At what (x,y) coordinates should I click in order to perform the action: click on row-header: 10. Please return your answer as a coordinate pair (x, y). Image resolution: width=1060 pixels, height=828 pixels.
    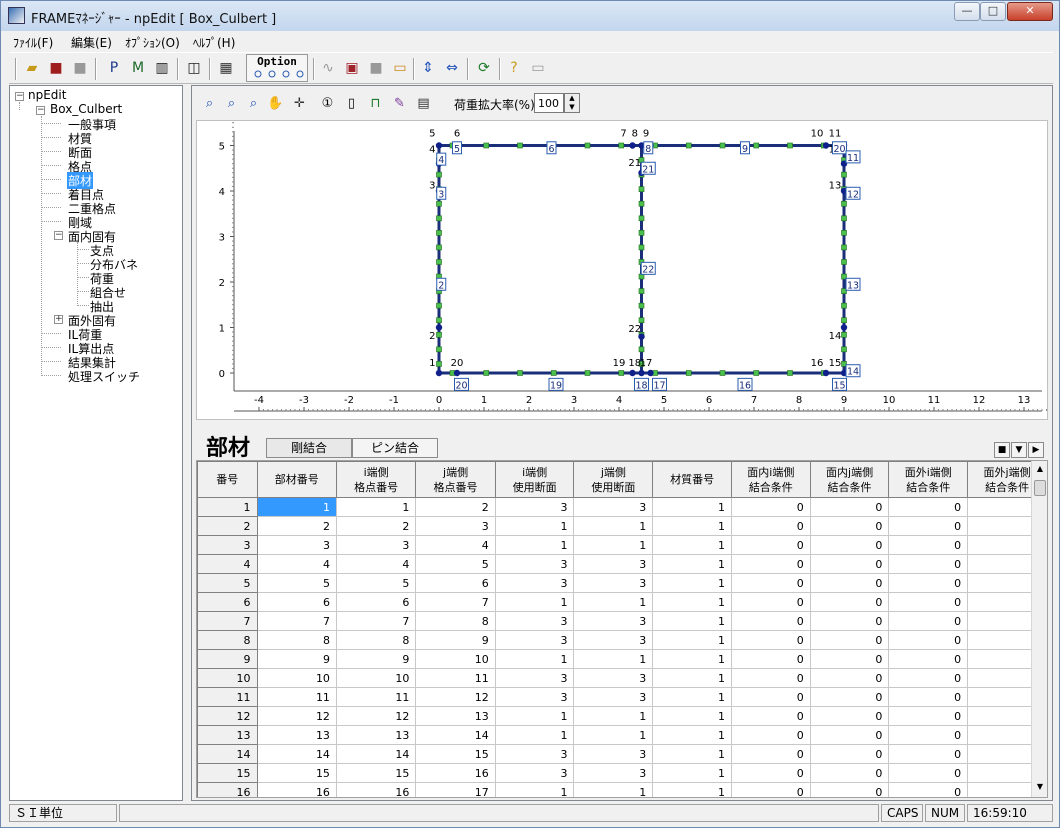
    Looking at the image, I should click on (227, 678).